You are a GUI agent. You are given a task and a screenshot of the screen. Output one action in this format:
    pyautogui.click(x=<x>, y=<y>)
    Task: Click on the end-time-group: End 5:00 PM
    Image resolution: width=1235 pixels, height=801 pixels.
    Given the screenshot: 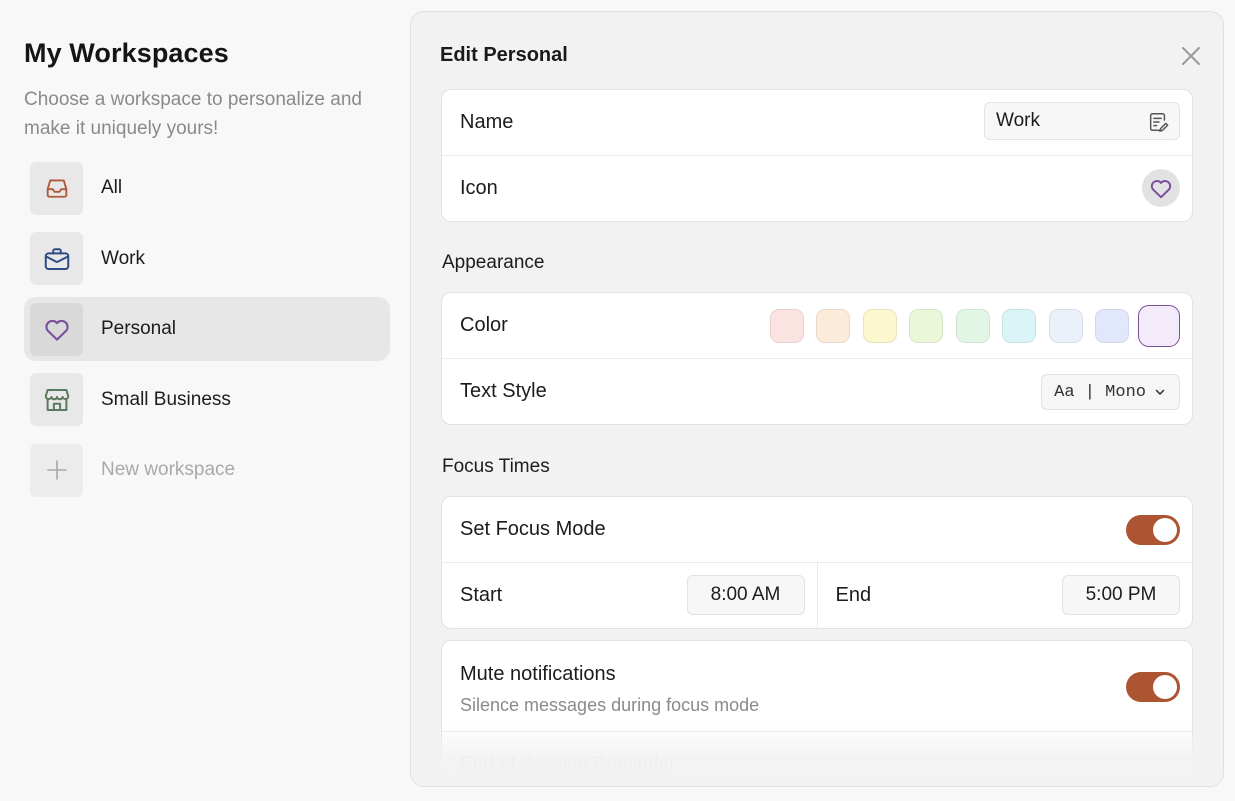 What is the action you would take?
    pyautogui.click(x=1005, y=595)
    